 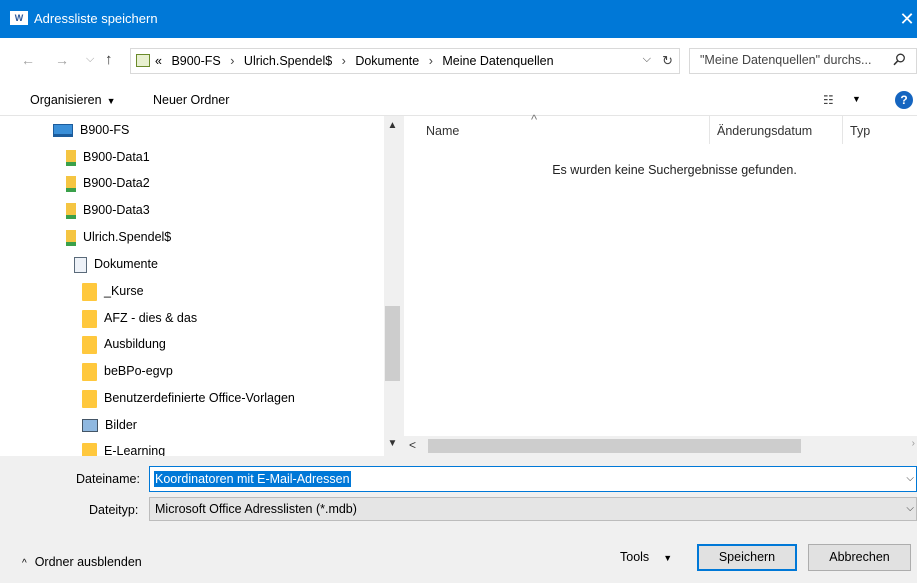 I want to click on tree-item-label: Ulrich.Spendel$, so click(x=127, y=237).